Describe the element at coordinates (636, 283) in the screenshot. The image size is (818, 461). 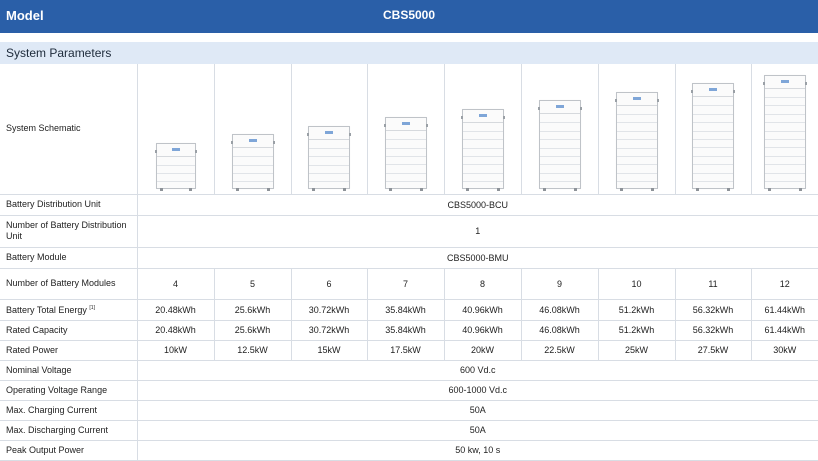
I see `table-cell: 10` at that location.